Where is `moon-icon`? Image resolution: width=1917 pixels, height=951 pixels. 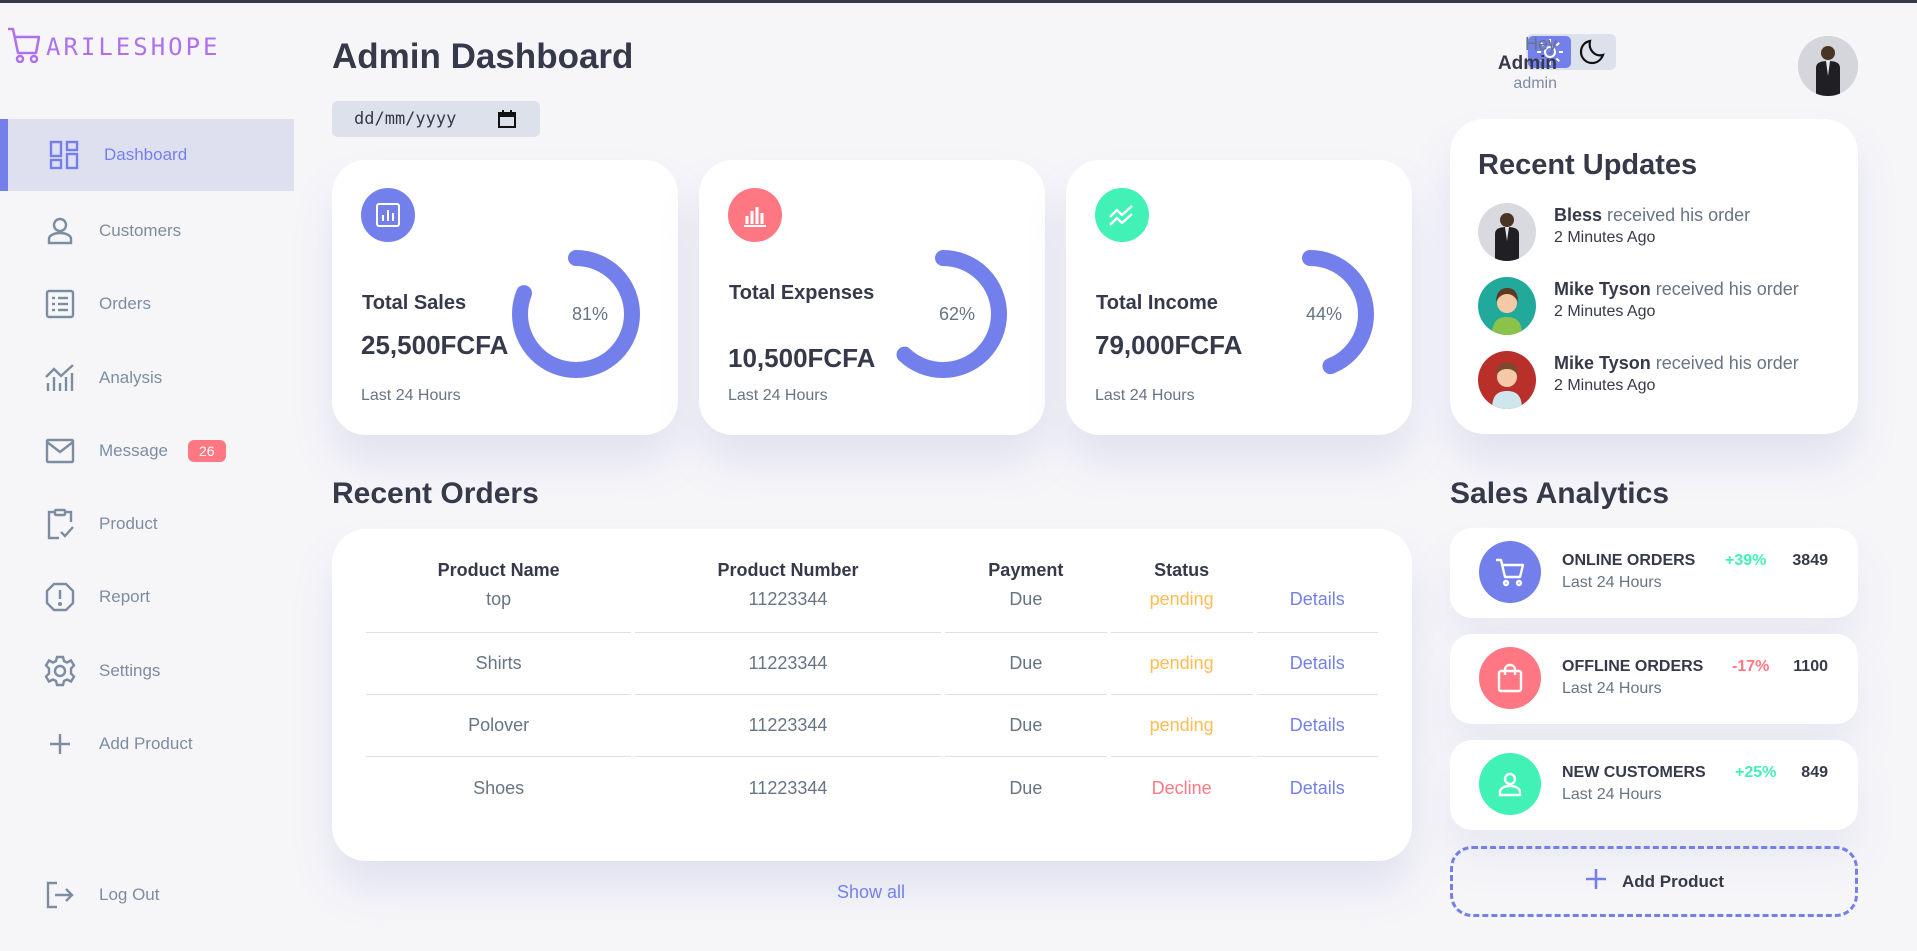
moon-icon is located at coordinates (1592, 54).